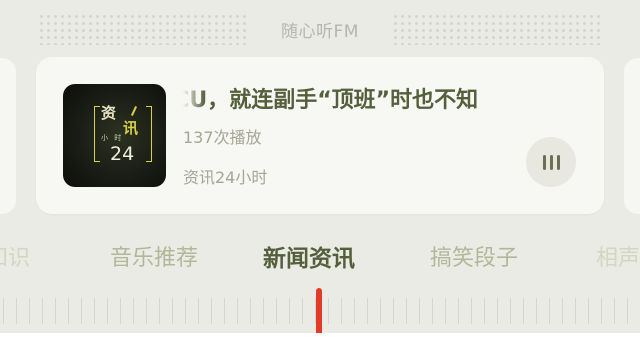 The height and width of the screenshot is (351, 640). I want to click on category-tab-crosstalk: 相声, so click(618, 256).